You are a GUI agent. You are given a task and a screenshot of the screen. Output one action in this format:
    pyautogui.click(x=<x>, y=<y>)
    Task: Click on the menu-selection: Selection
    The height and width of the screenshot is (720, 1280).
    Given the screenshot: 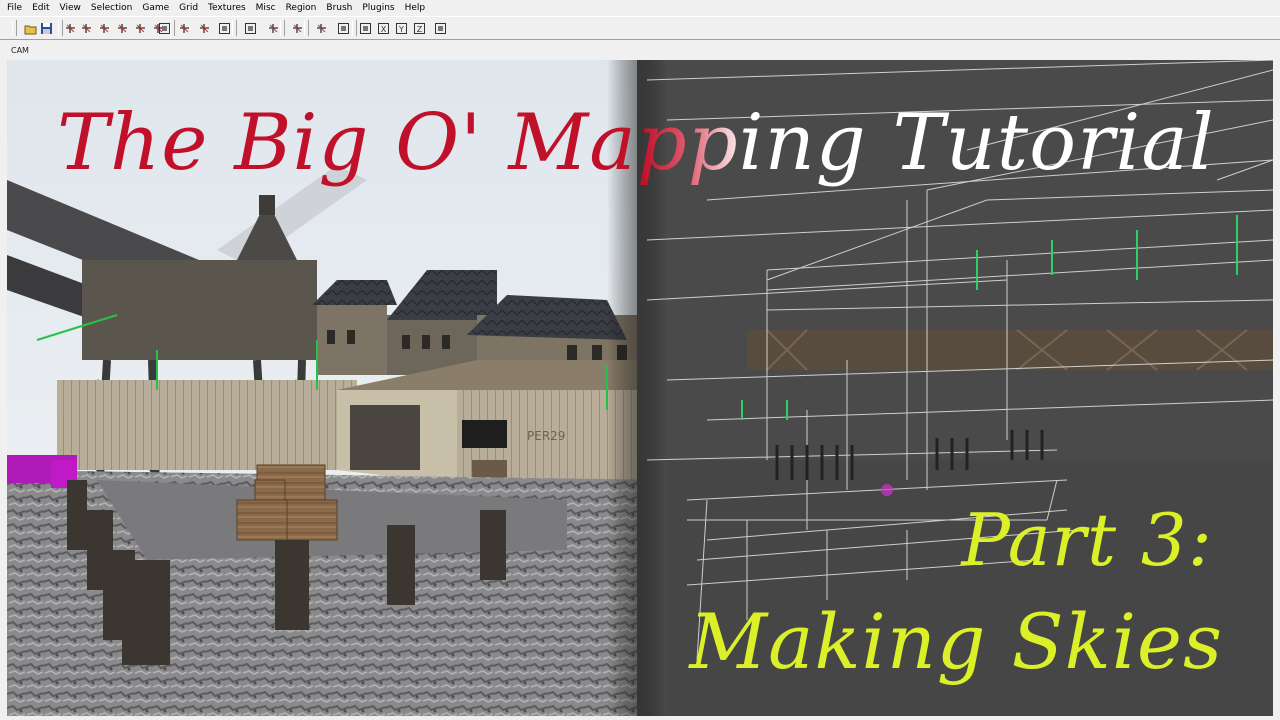 What is the action you would take?
    pyautogui.click(x=111, y=8)
    